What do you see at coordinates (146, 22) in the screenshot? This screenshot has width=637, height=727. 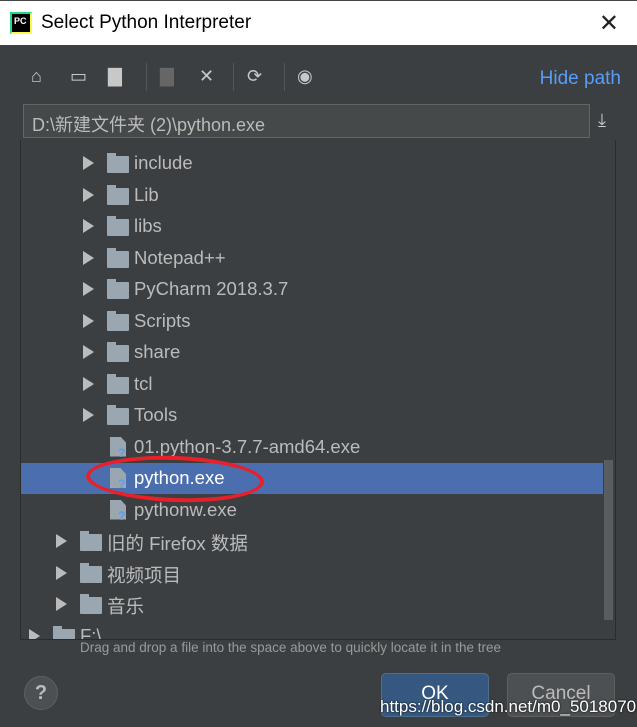 I see `window-title: Select Python Interpreter` at bounding box center [146, 22].